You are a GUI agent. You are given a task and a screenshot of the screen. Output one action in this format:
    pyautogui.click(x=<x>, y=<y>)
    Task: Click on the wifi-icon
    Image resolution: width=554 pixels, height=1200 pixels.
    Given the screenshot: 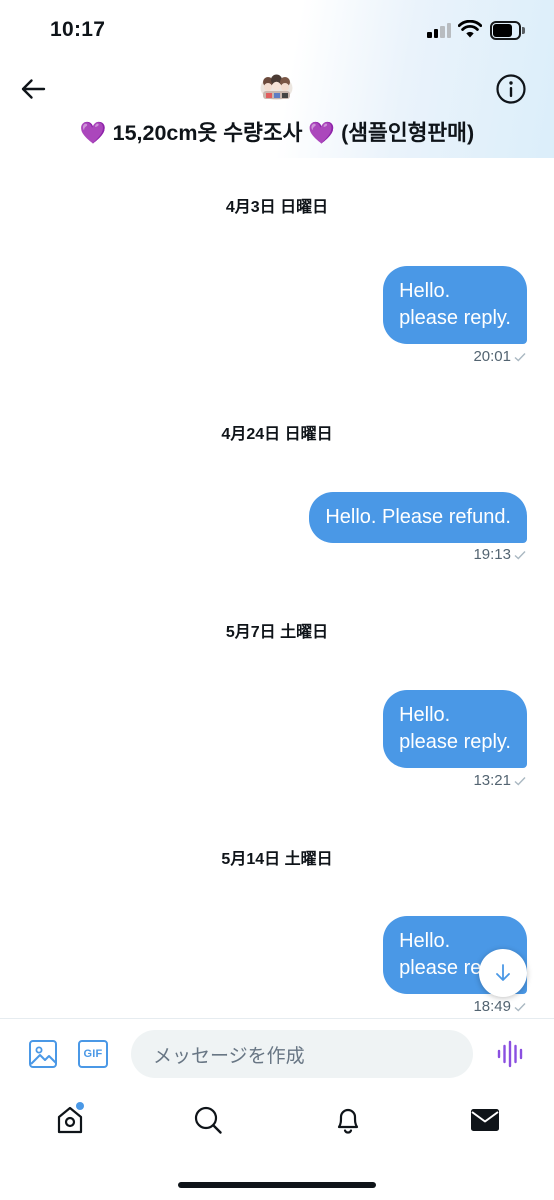 What is the action you would take?
    pyautogui.click(x=470, y=29)
    